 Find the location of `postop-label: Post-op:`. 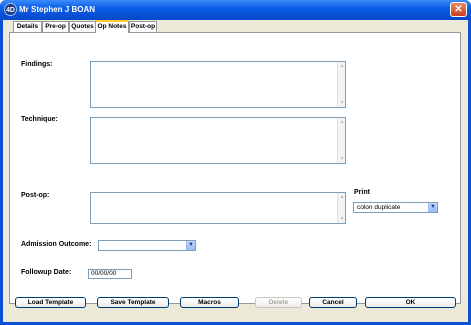

postop-label: Post-op: is located at coordinates (35, 195).